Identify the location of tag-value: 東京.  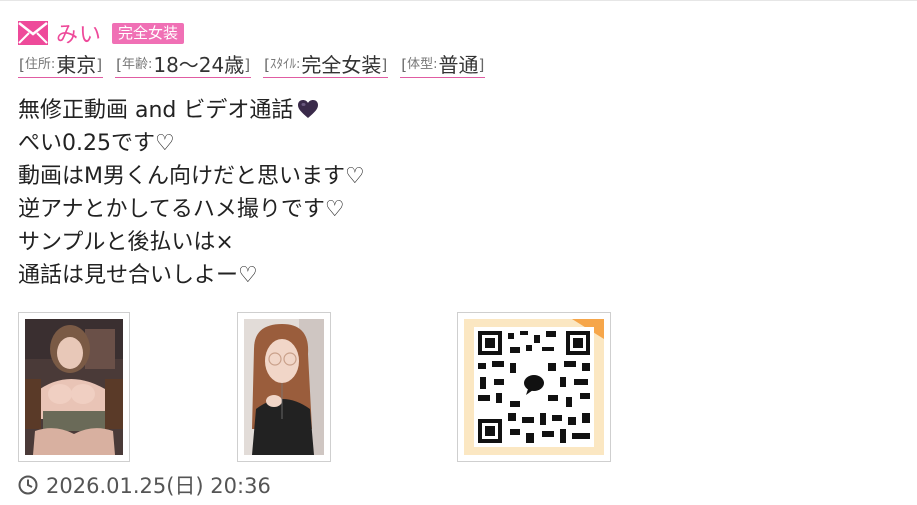
(76, 65).